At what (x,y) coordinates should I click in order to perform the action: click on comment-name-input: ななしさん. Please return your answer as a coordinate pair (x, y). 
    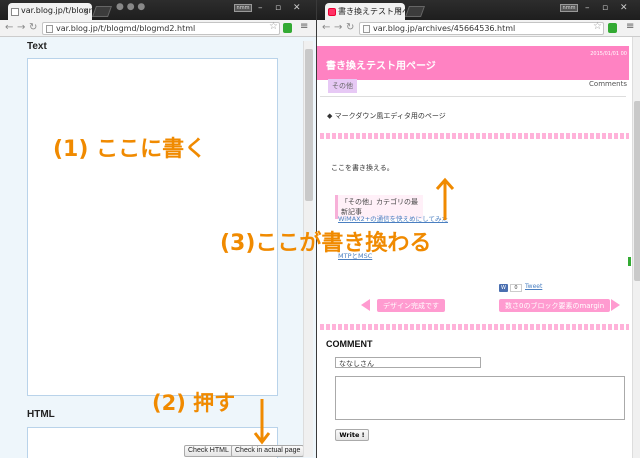
    Looking at the image, I should click on (408, 362).